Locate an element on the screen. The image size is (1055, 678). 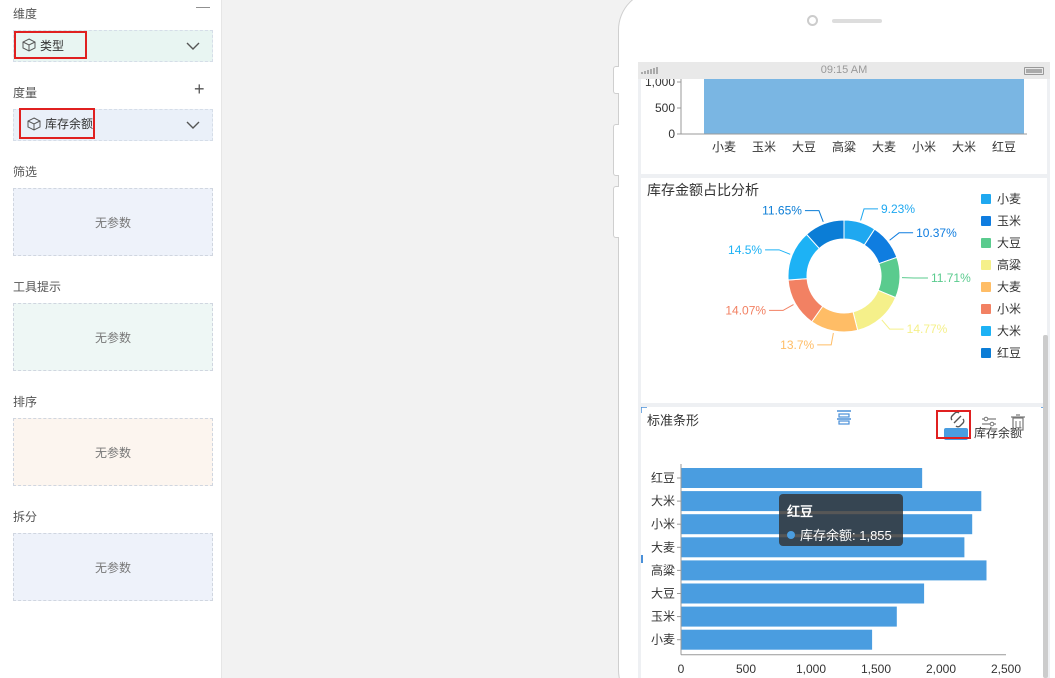
y-tick-label: 大米 is located at coordinates (663, 501).